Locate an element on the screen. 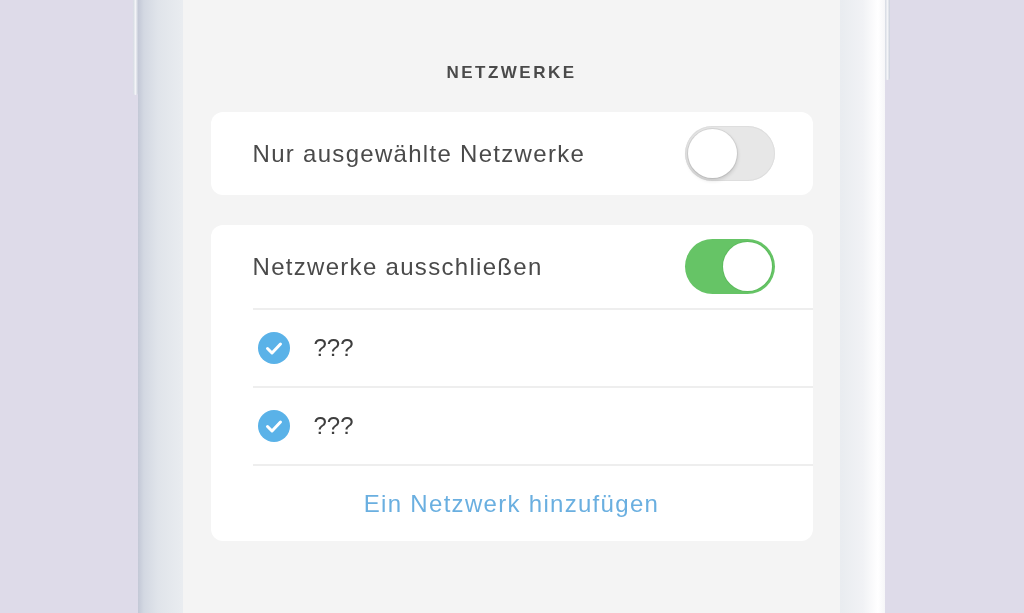 This screenshot has width=1024, height=613. section-title: NETZWERKE is located at coordinates (511, 73).